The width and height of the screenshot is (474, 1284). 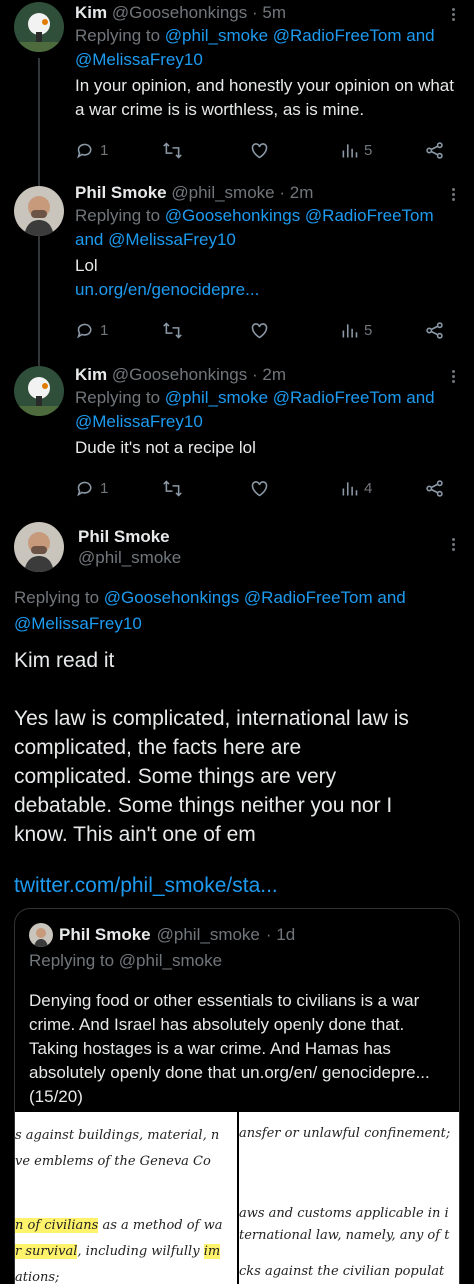 I want to click on image-text: ansfer or unlawful confinement;, so click(x=345, y=1133).